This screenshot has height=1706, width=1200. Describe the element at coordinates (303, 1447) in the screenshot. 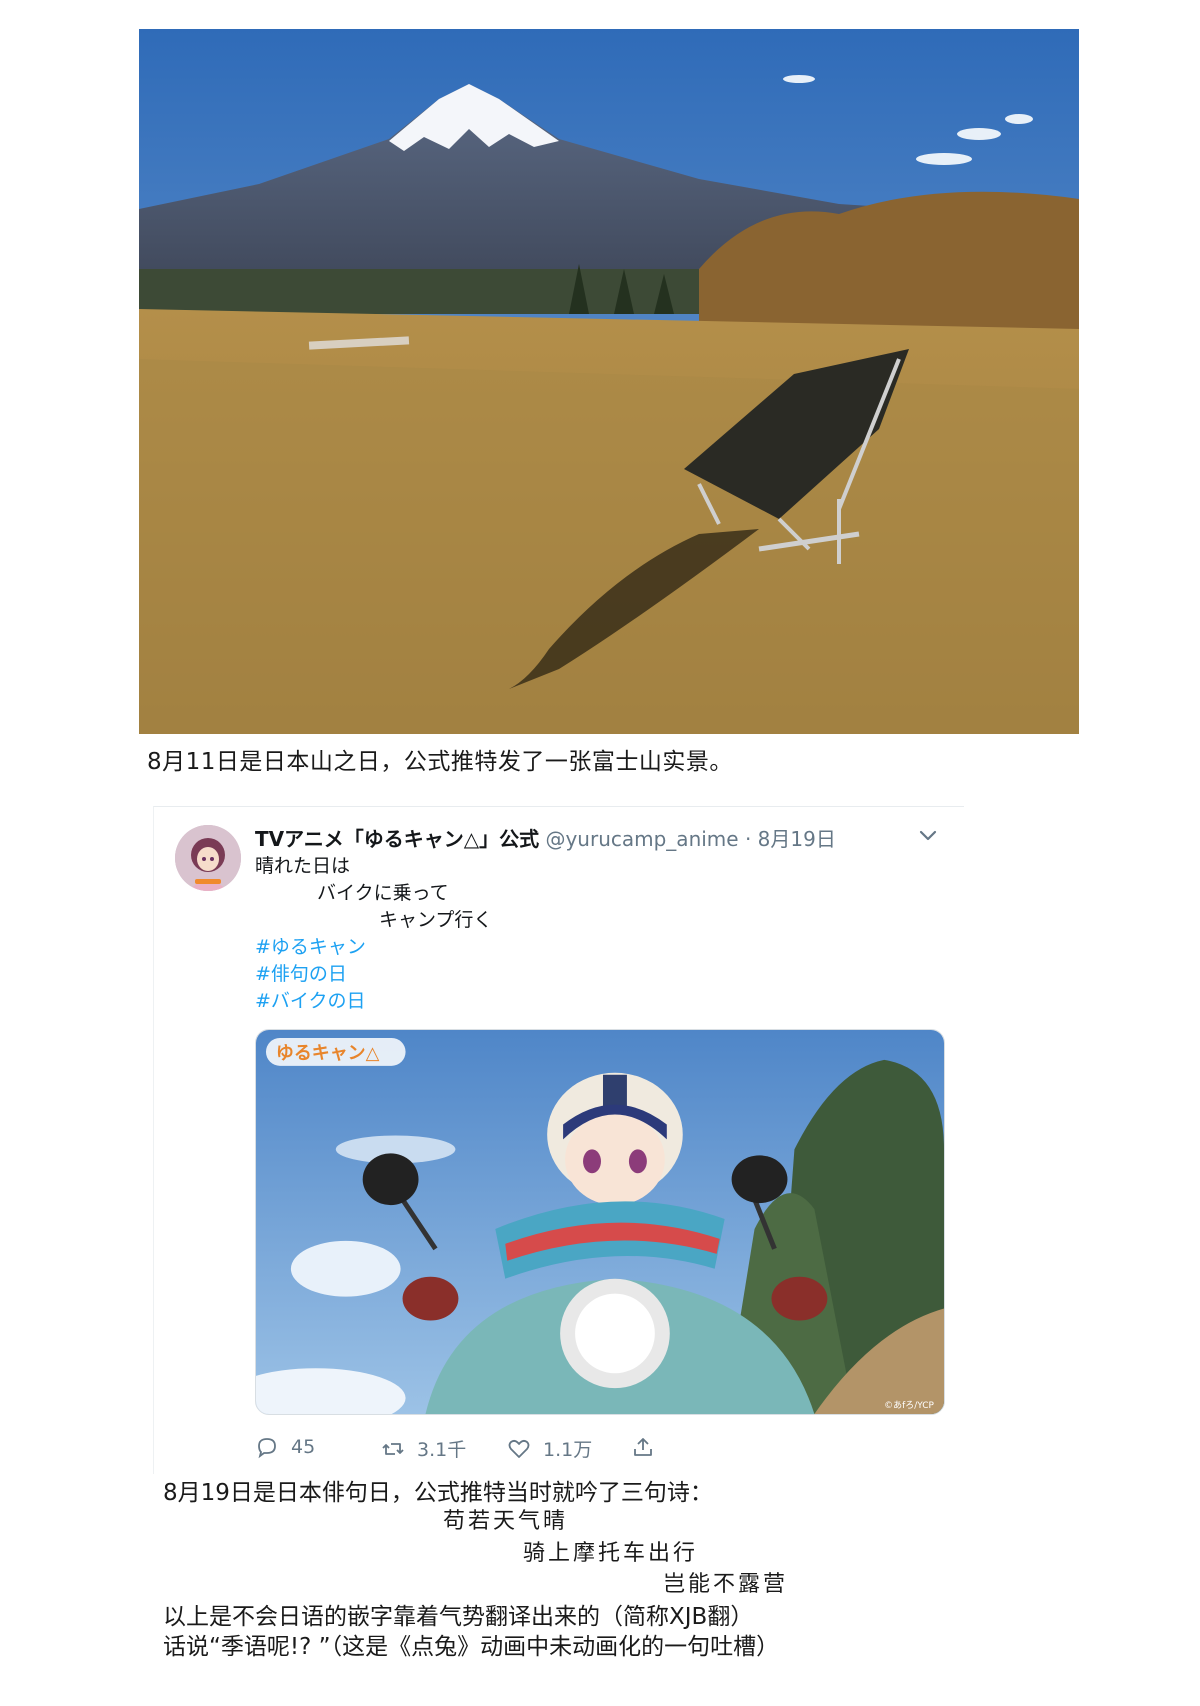

I see `reply-count: 45` at that location.